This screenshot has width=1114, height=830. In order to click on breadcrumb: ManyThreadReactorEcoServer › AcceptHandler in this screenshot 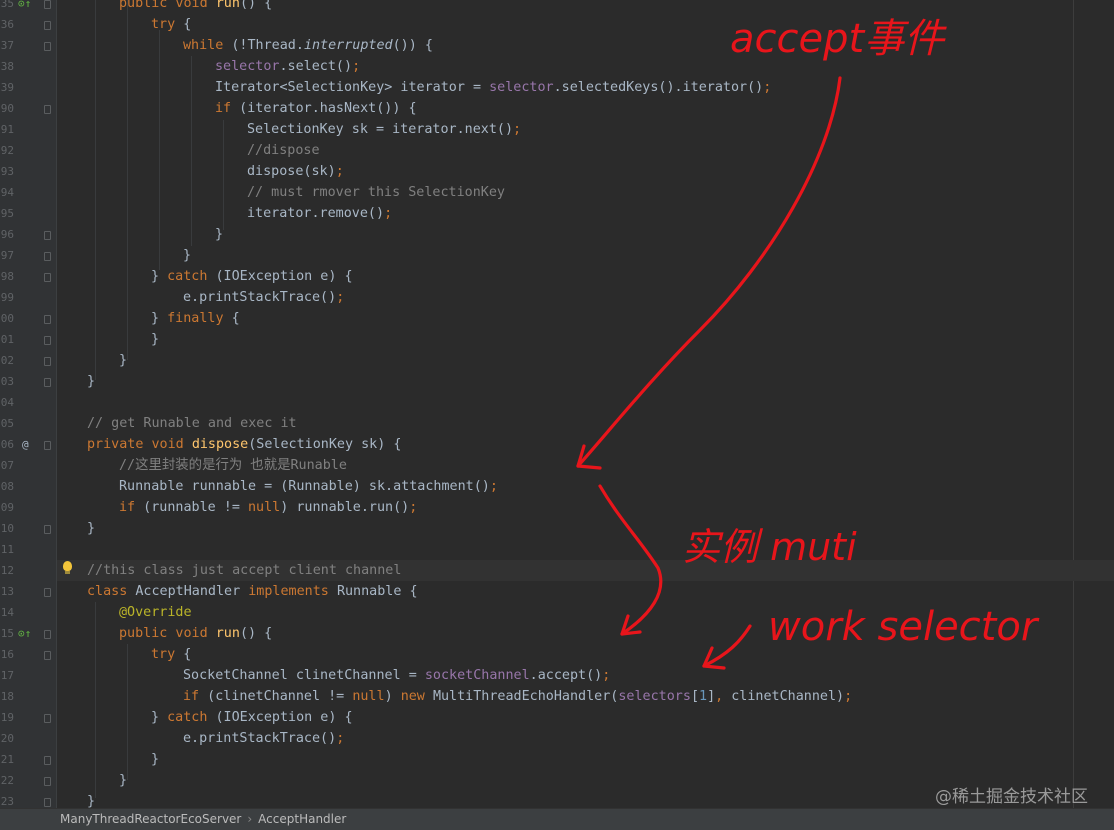, I will do `click(557, 819)`.